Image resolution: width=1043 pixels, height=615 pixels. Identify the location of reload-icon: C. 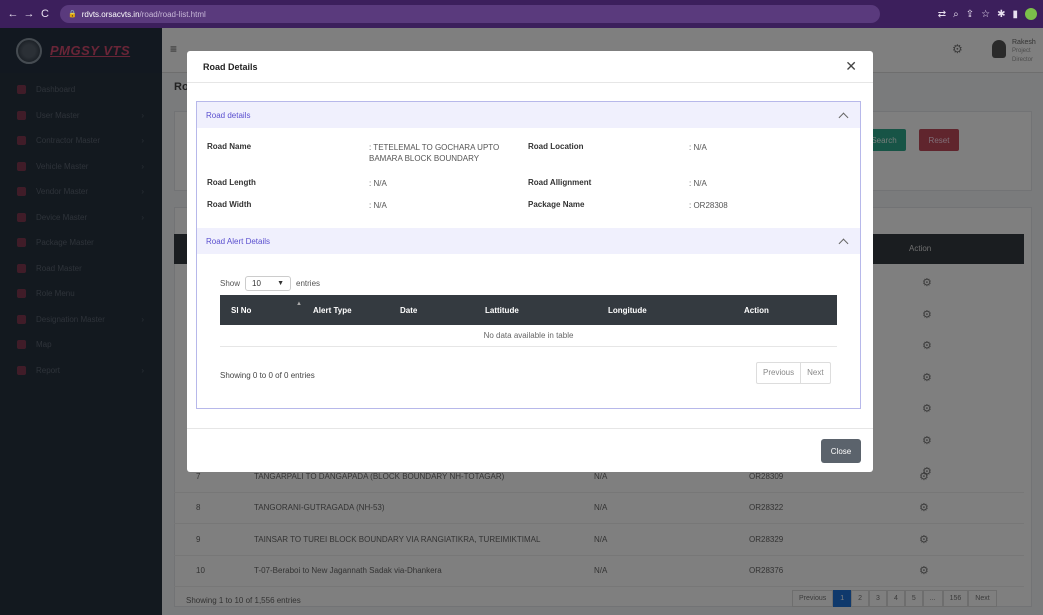
(45, 14).